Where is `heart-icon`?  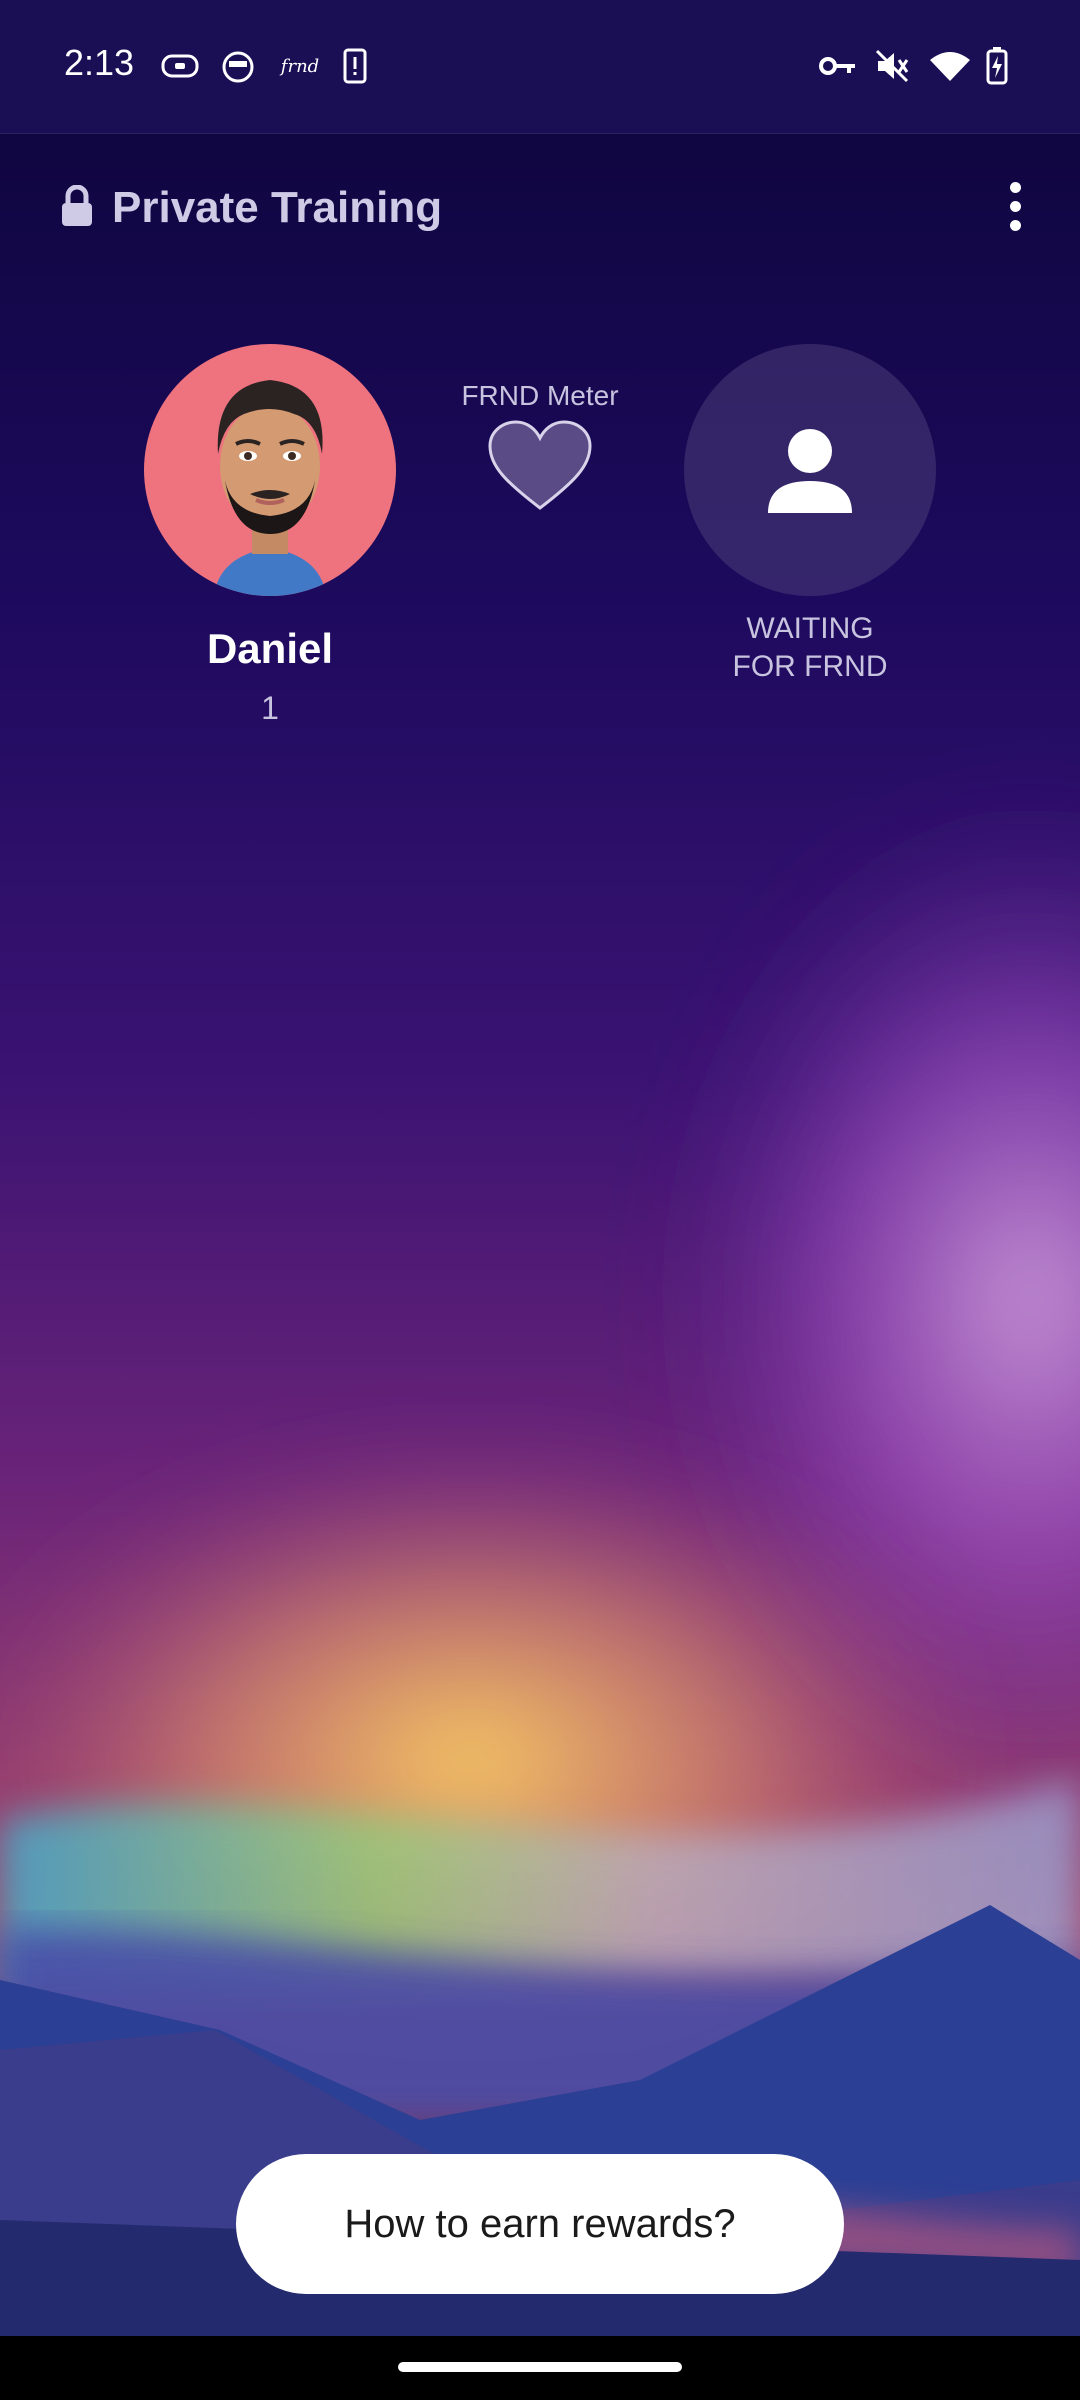
heart-icon is located at coordinates (540, 465).